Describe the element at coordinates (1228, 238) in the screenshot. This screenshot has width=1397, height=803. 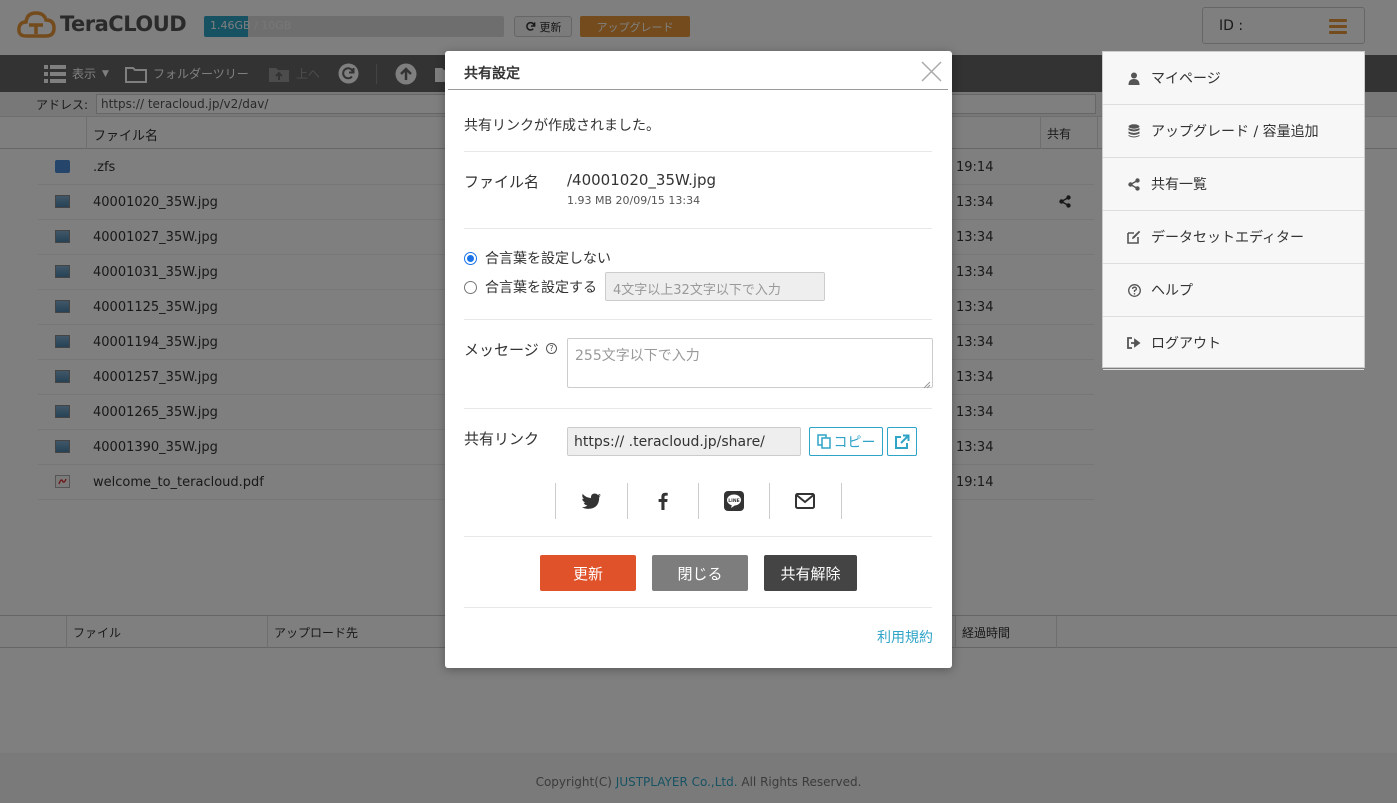
I see `menu-label-dataset-editor: データセットエディター` at that location.